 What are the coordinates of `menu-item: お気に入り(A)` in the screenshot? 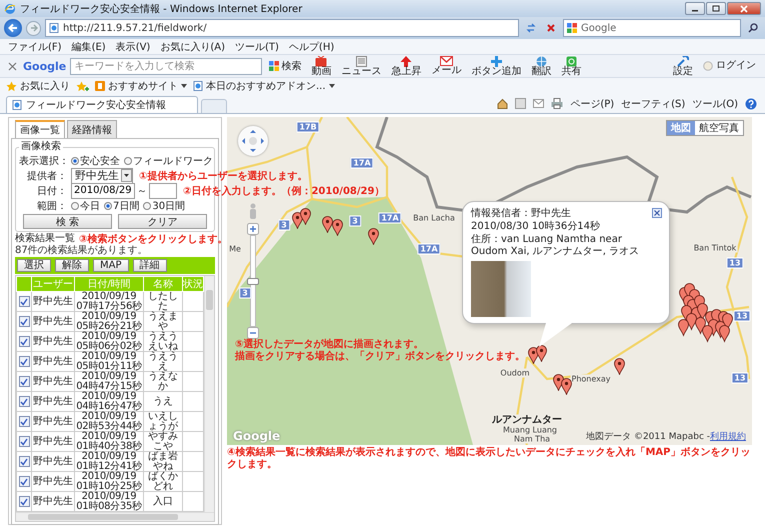 It's located at (192, 47).